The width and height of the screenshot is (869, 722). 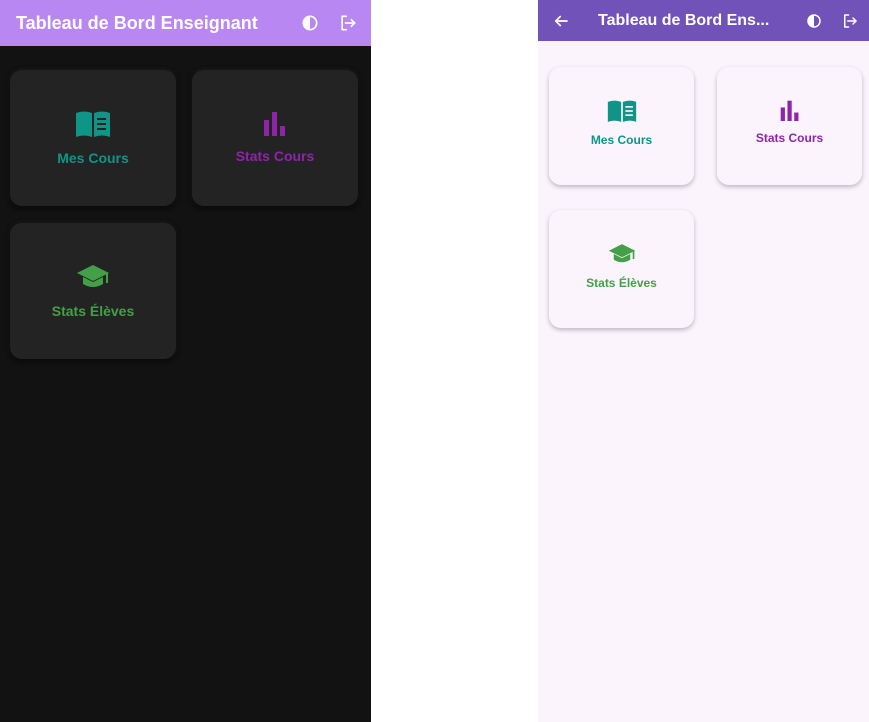 I want to click on back-arrow-icon, so click(x=561, y=21).